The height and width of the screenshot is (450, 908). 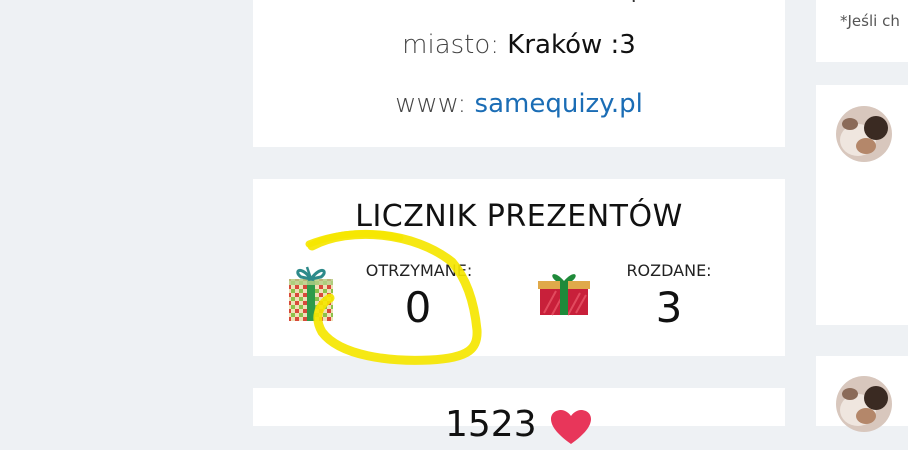 What do you see at coordinates (641, 1) in the screenshot?
I see `cut-off-text: (` at bounding box center [641, 1].